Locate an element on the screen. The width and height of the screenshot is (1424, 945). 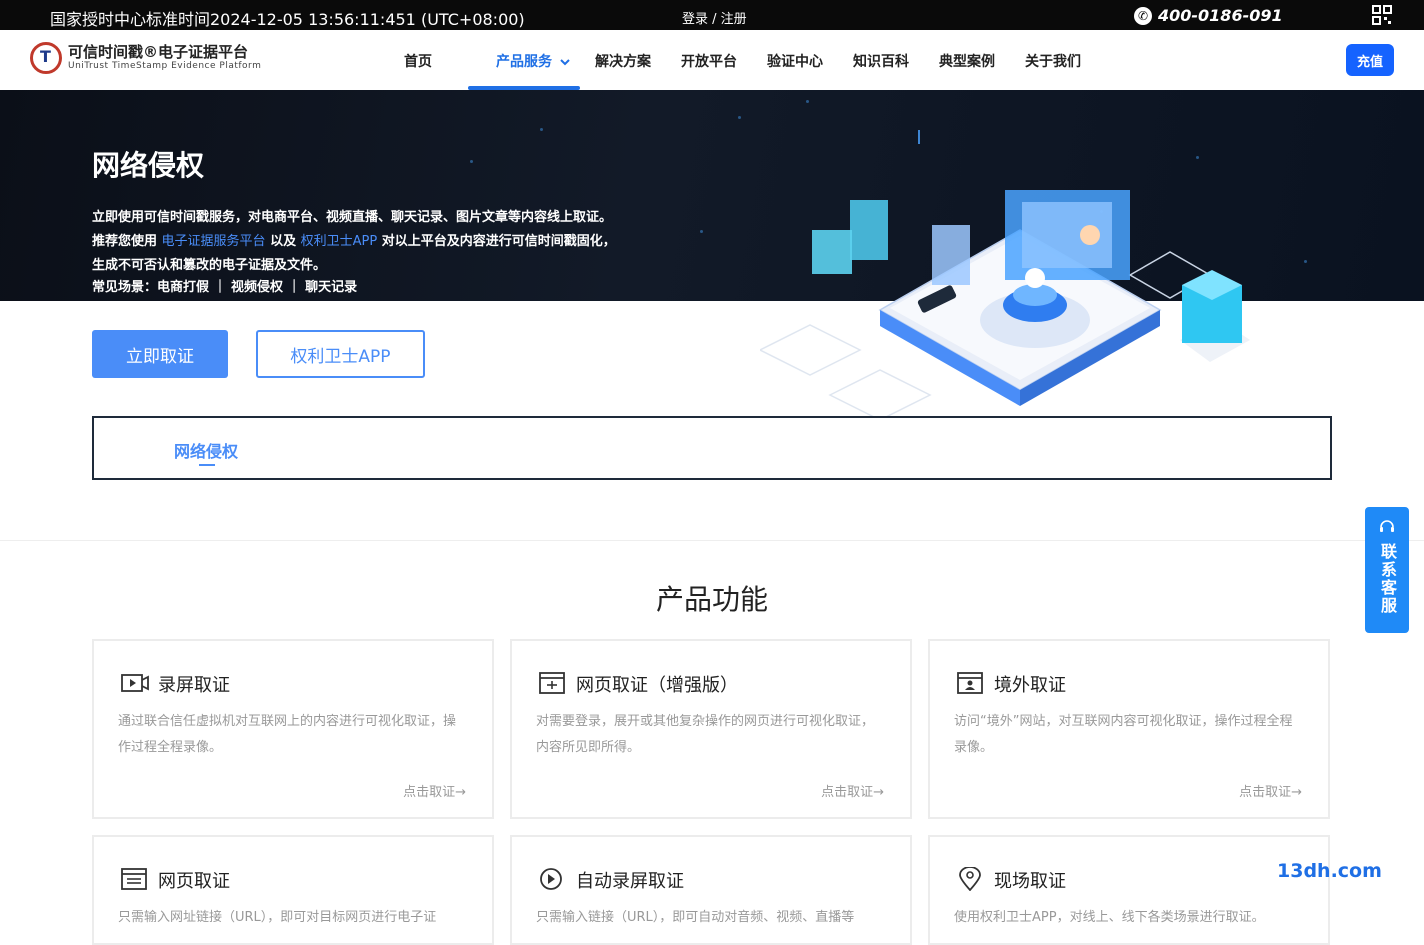
webpage-user-icon is located at coordinates (970, 683).